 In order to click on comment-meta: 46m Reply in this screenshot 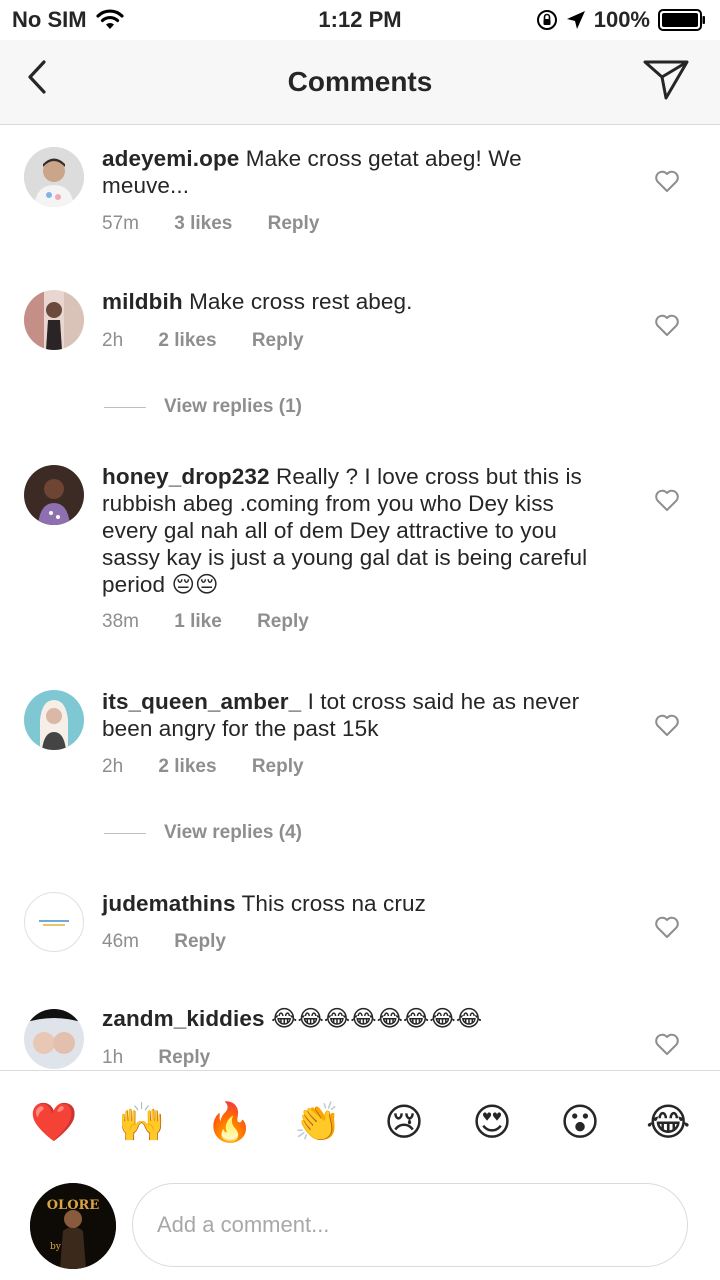, I will do `click(179, 942)`.